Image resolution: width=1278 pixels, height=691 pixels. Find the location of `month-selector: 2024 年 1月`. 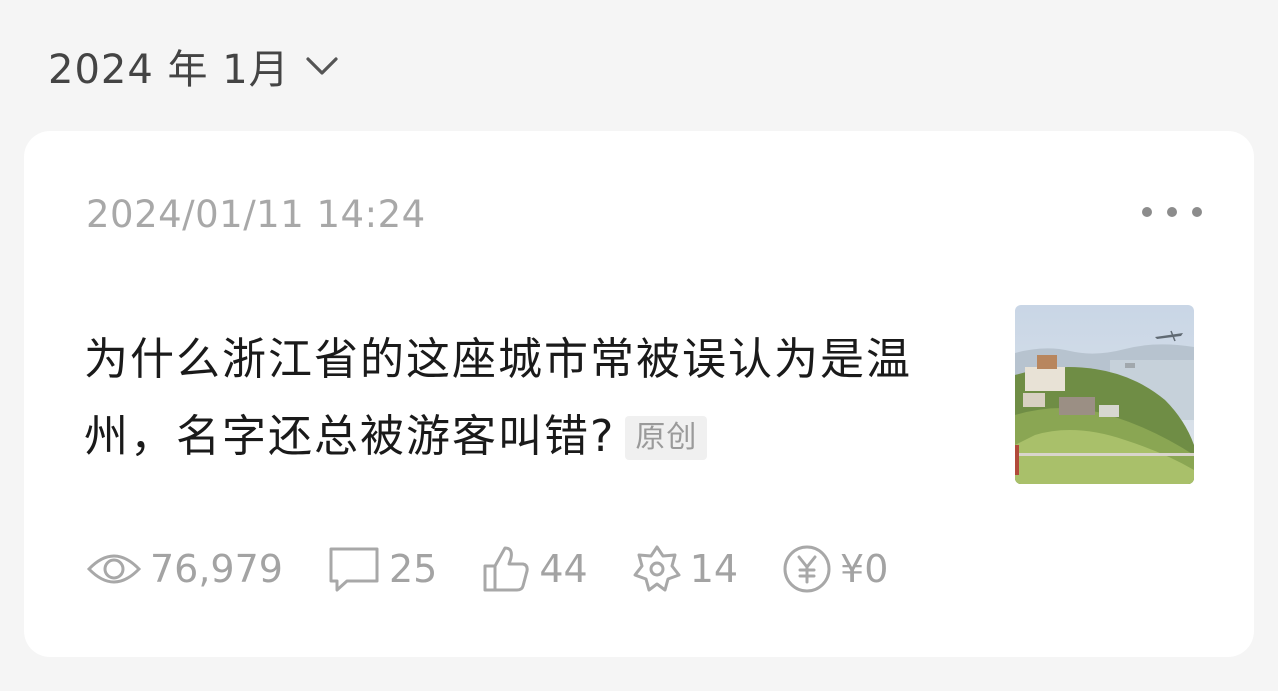

month-selector: 2024 年 1月 is located at coordinates (194, 66).